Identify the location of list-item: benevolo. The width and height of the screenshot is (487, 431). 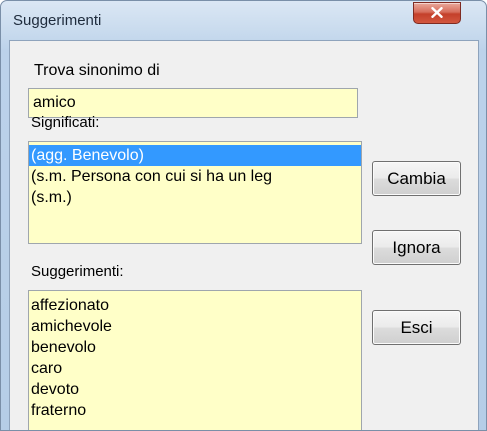
(195, 347).